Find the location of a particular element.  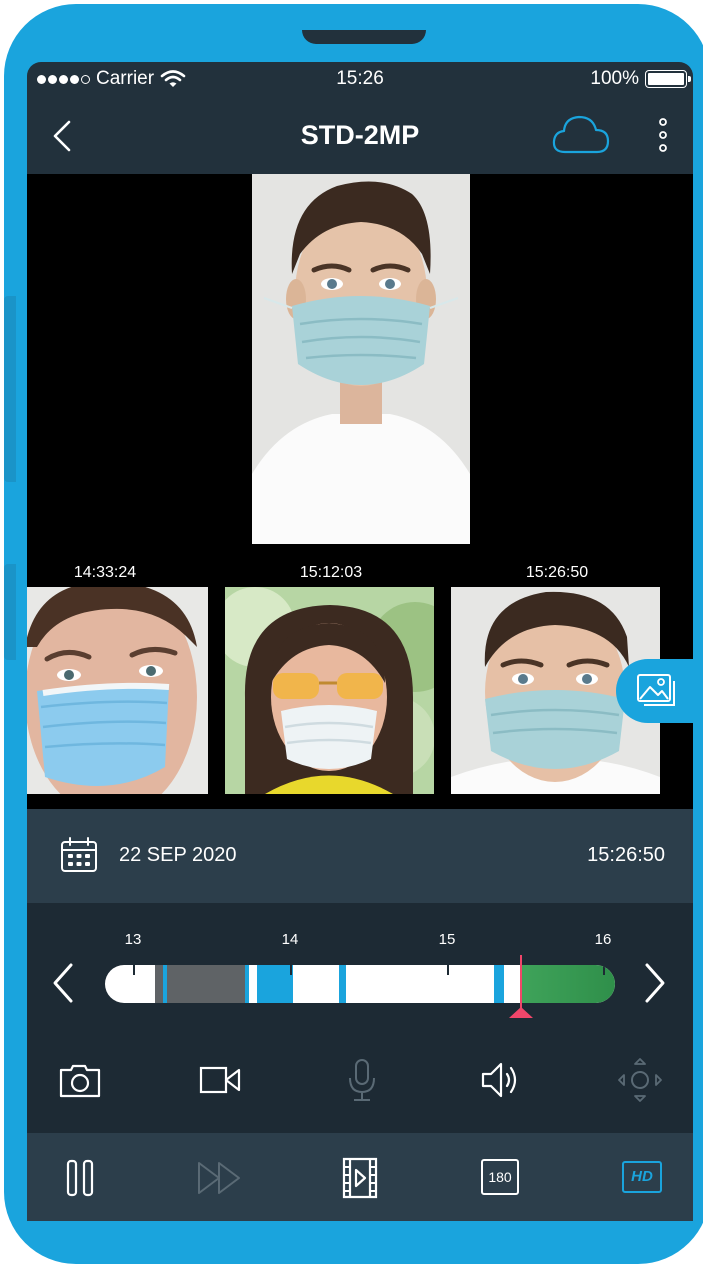

next-icon is located at coordinates (654, 983).